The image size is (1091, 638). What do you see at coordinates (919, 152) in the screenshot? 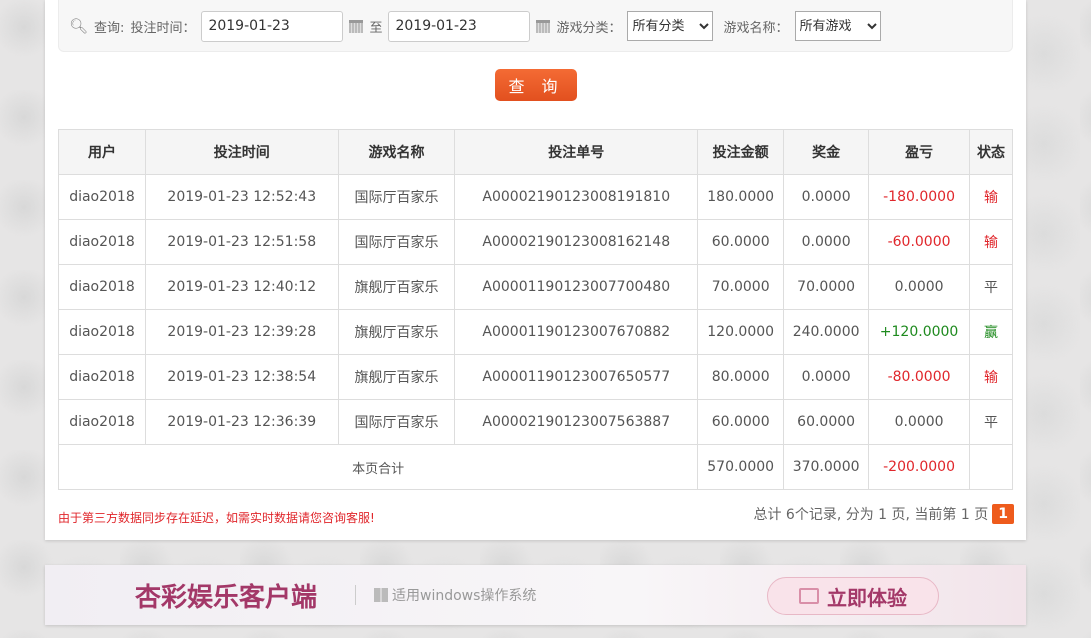
I see `header-profit: 盈亏` at bounding box center [919, 152].